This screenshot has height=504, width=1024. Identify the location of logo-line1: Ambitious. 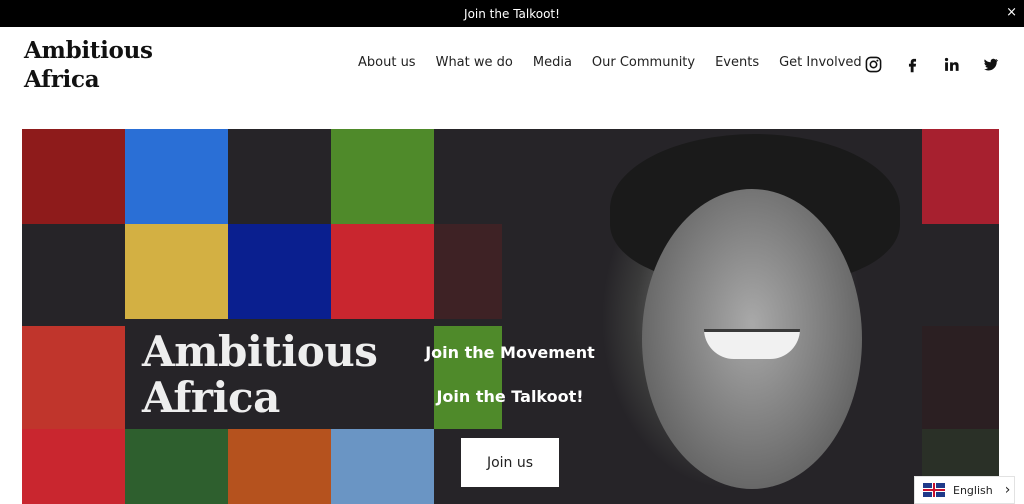
(88, 50).